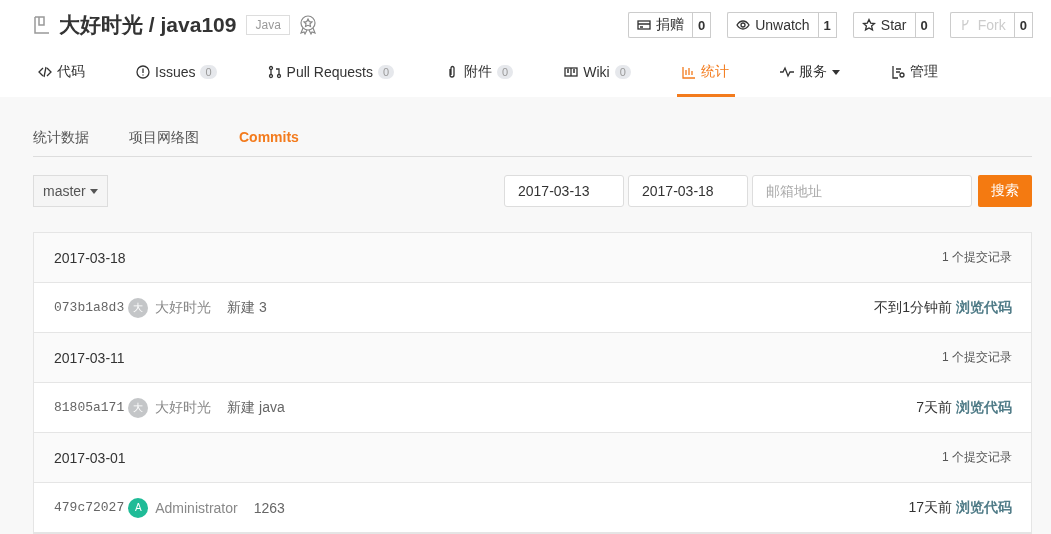 The width and height of the screenshot is (1051, 534). What do you see at coordinates (42, 25) in the screenshot?
I see `repo-icon` at bounding box center [42, 25].